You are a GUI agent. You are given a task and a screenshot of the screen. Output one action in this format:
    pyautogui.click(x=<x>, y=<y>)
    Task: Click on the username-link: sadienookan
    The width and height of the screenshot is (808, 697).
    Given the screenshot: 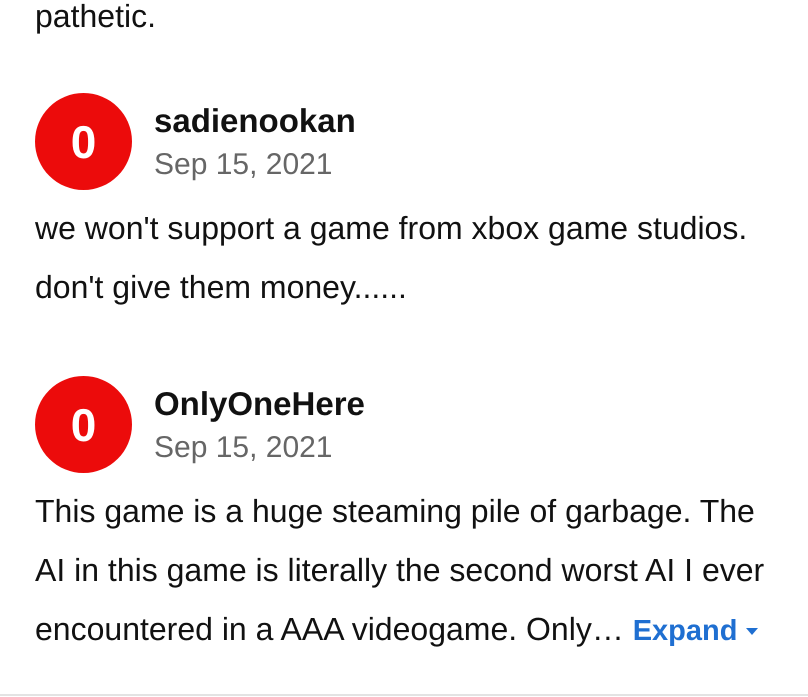 What is the action you would take?
    pyautogui.click(x=255, y=121)
    